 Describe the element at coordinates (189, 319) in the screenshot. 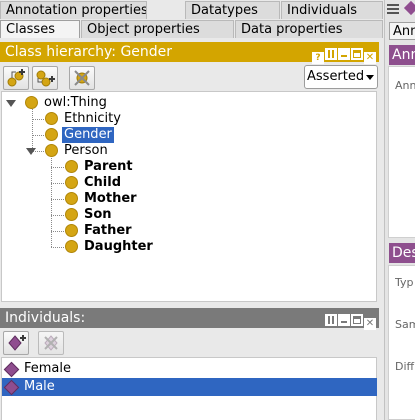

I see `individuals-title-bar: Individuals: ✕` at that location.